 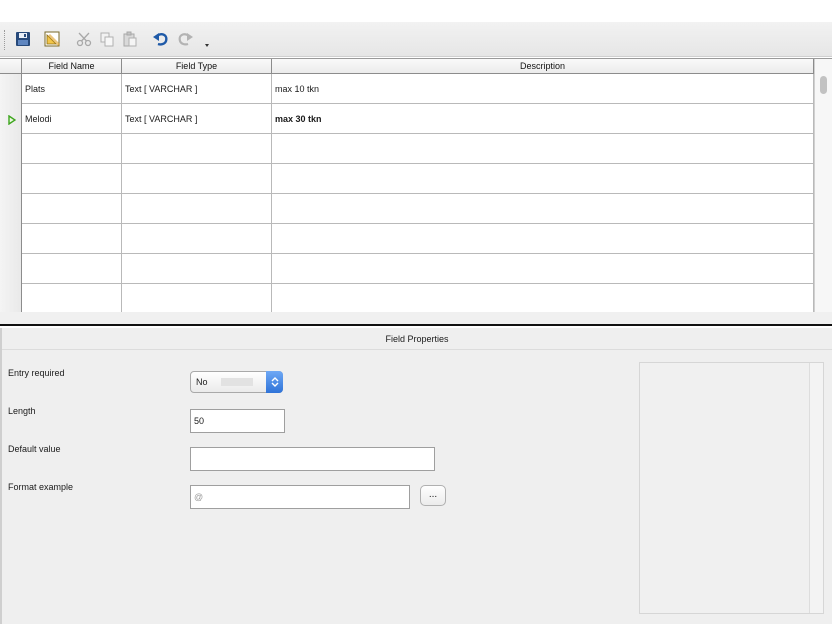 What do you see at coordinates (416, 319) in the screenshot?
I see `pane-splitter` at bounding box center [416, 319].